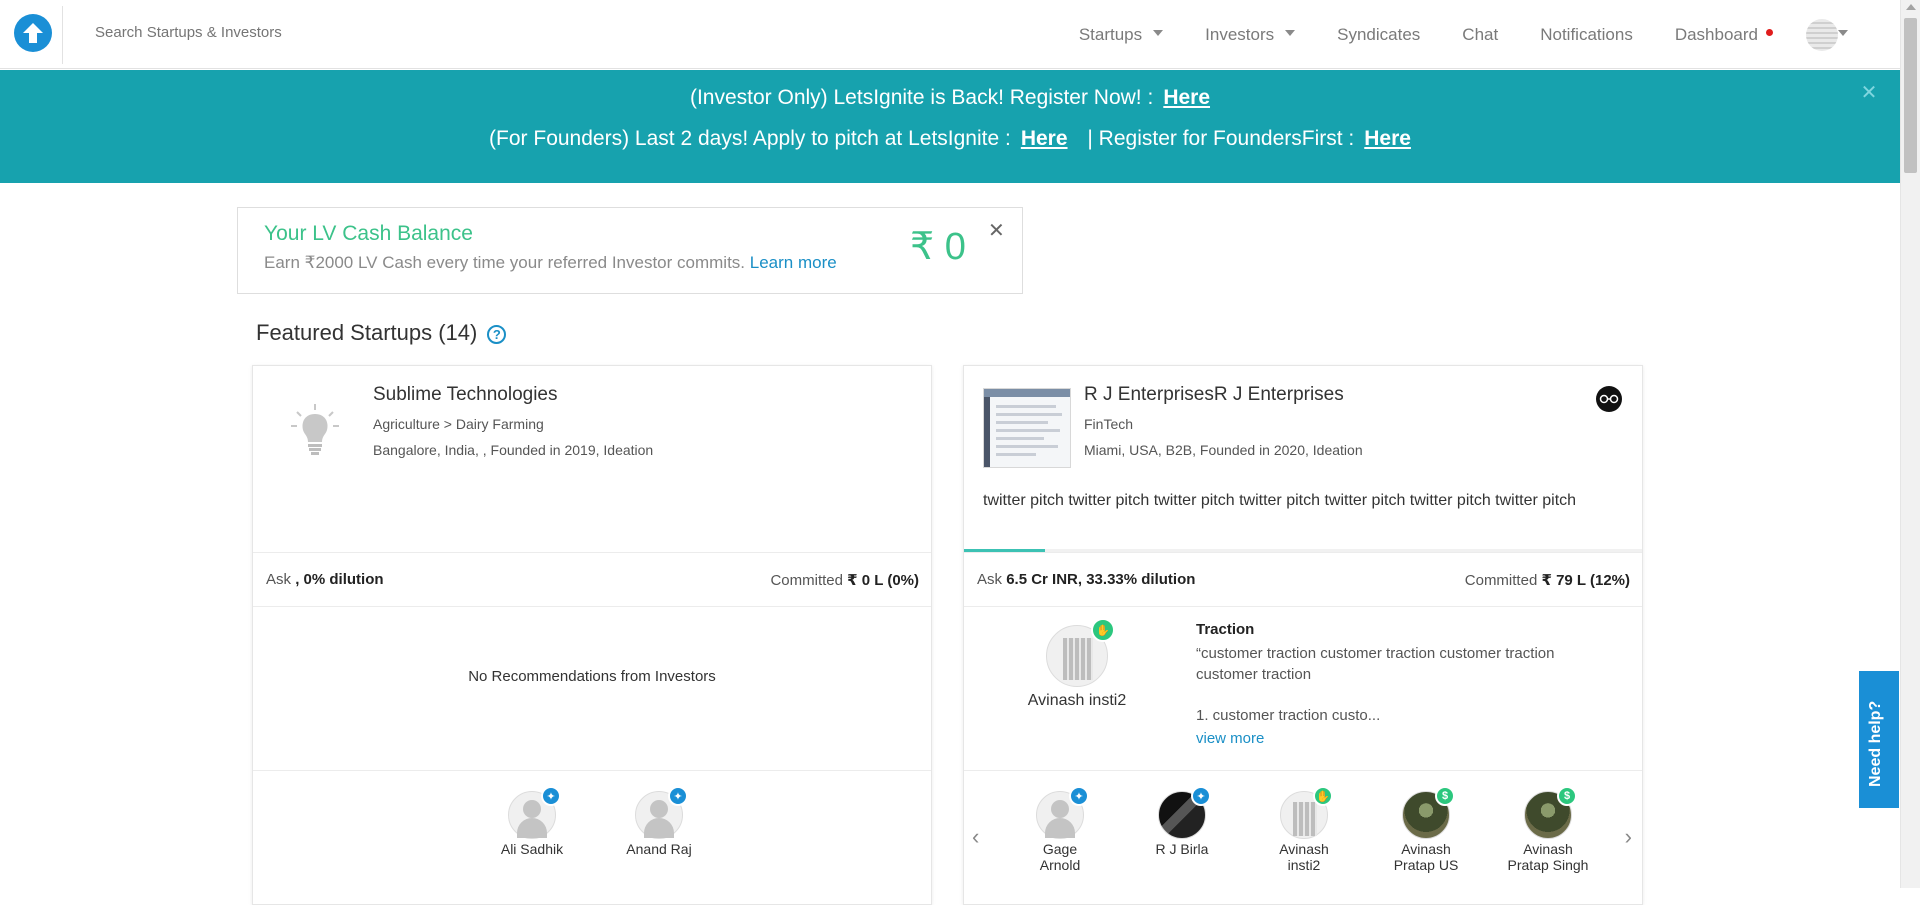  Describe the element at coordinates (1214, 395) in the screenshot. I see `startup-name: R J EnterprisesR J Enterprises` at that location.